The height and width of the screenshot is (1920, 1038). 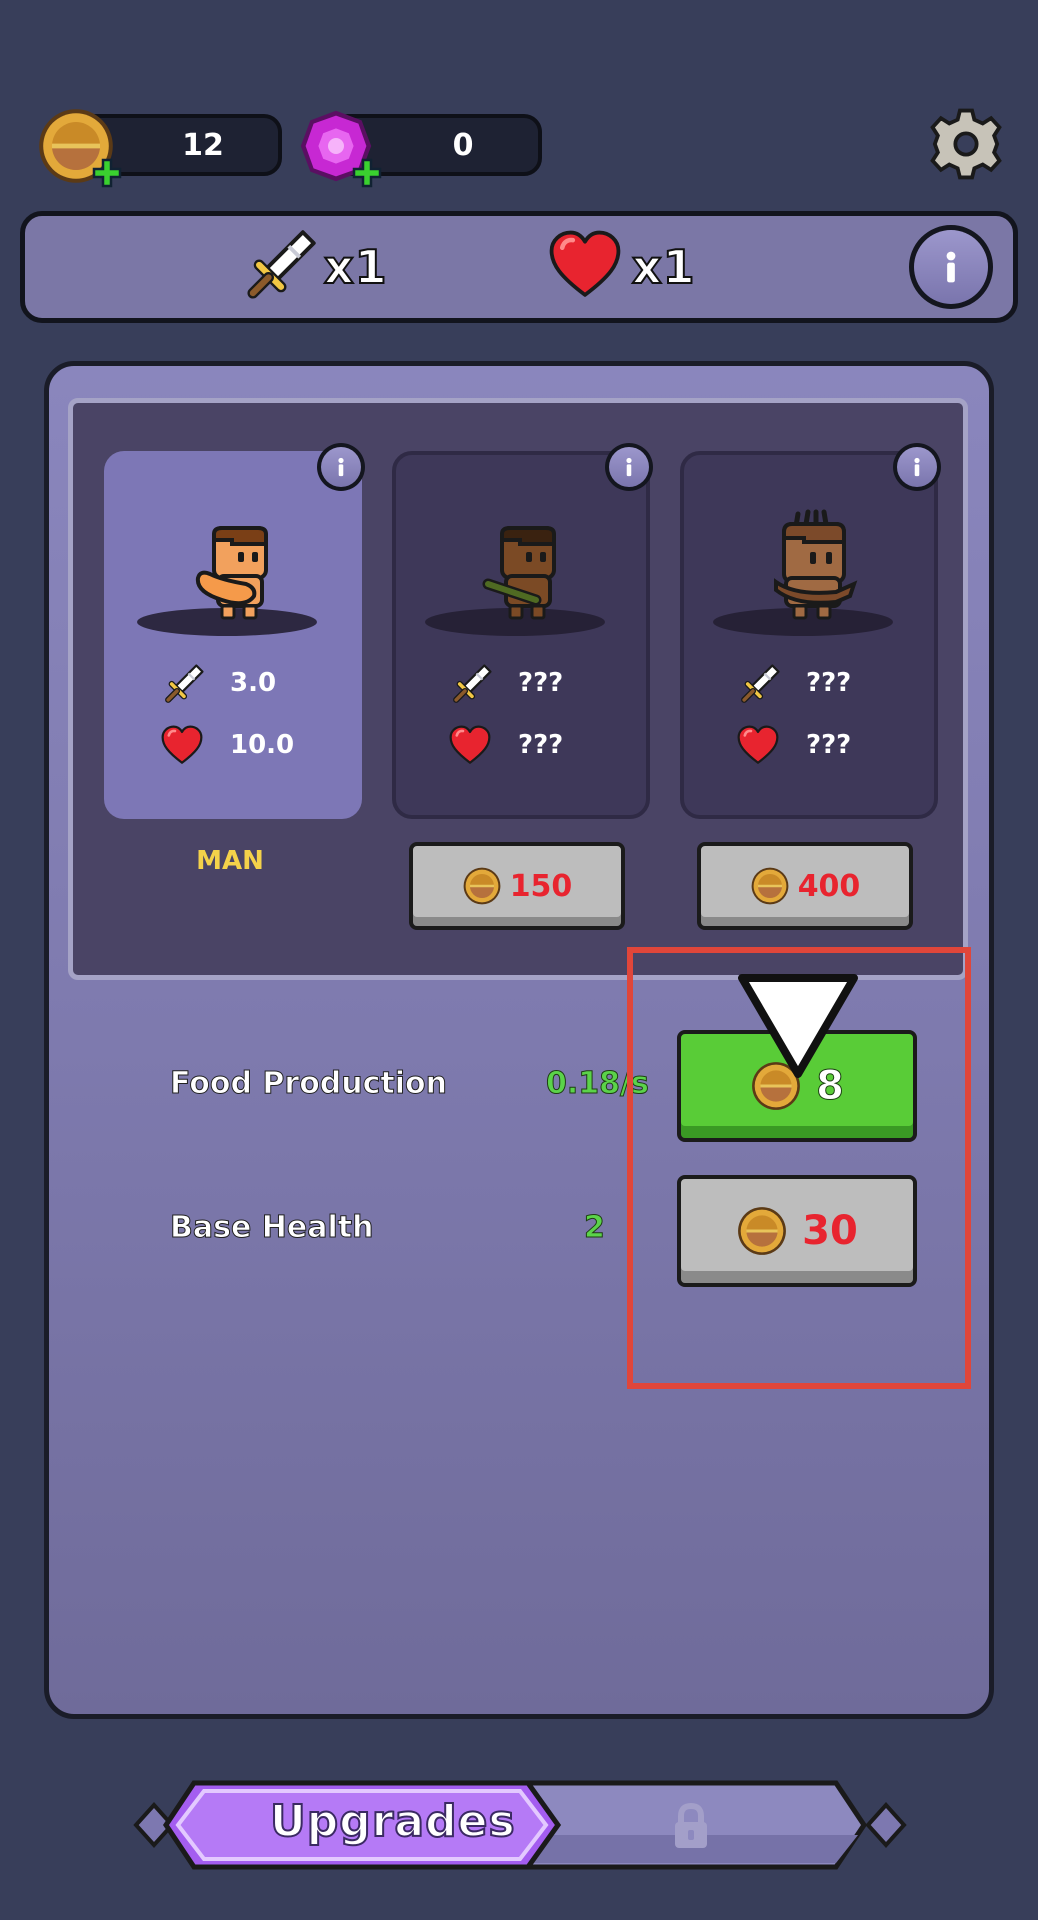 What do you see at coordinates (829, 886) in the screenshot?
I see `character-price: 400` at bounding box center [829, 886].